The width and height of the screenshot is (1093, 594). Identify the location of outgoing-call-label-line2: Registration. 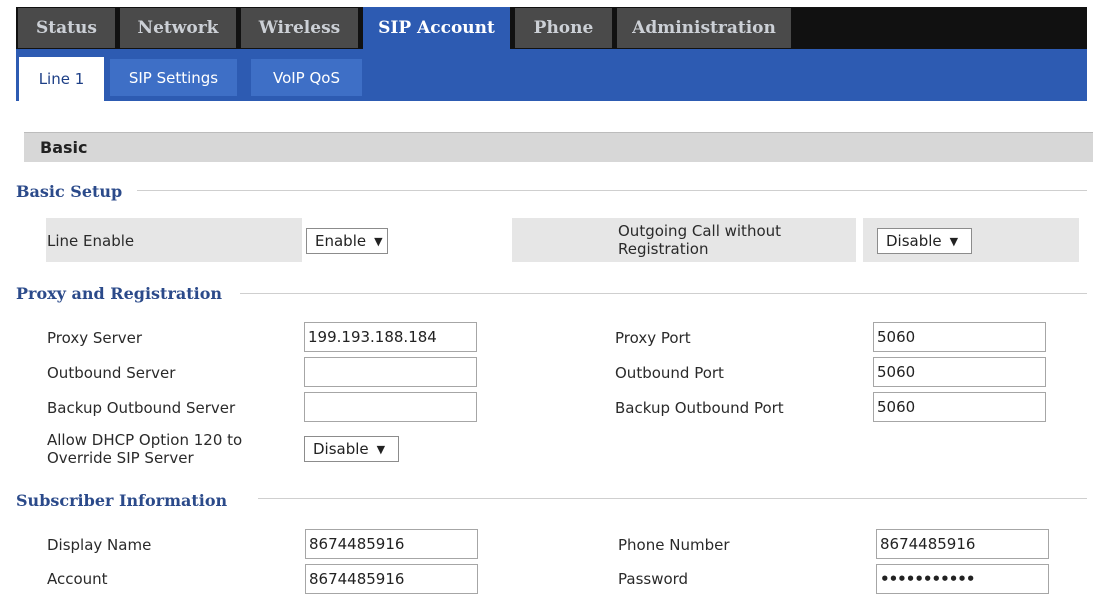
(663, 249).